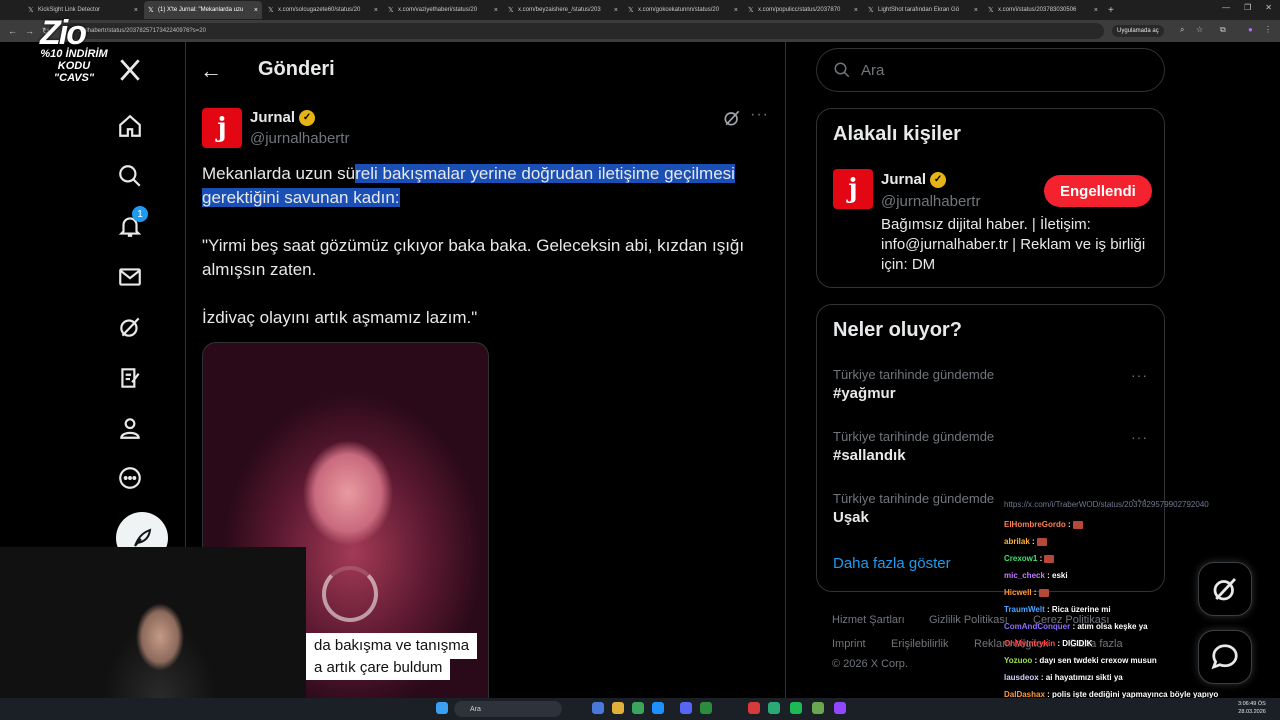  I want to click on browser-tab: 𝕏x.com/vaziyethaberi/status/20 ×, so click(443, 10).